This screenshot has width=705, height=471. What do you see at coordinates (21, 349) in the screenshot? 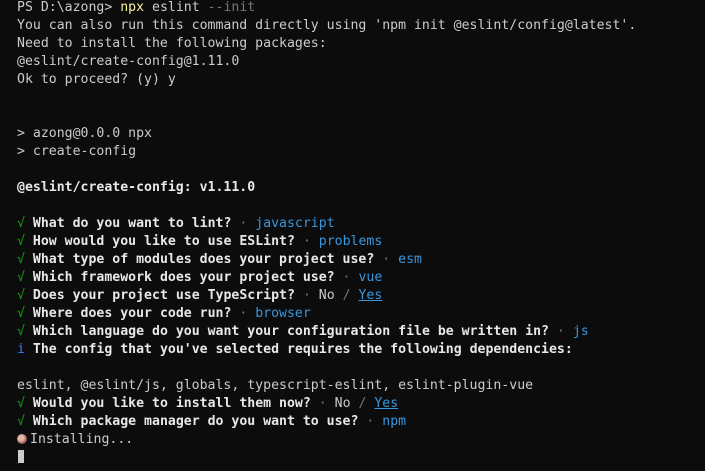
I see `info-icon: i` at bounding box center [21, 349].